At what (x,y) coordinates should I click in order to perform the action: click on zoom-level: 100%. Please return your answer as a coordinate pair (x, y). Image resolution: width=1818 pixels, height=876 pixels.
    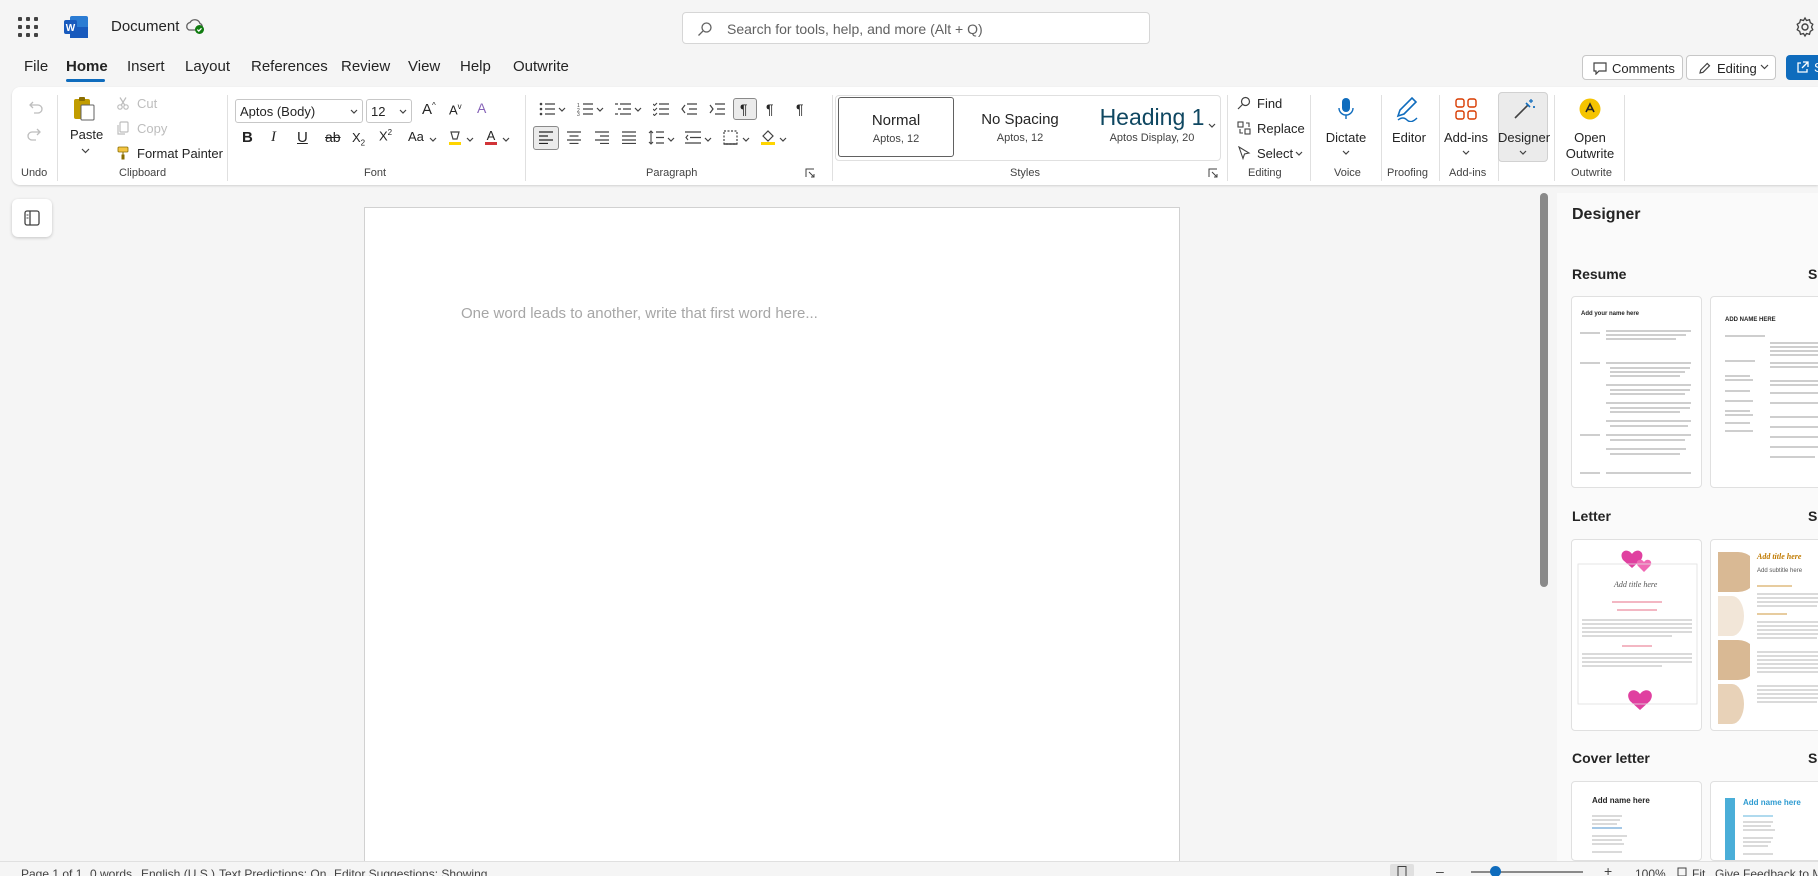
    Looking at the image, I should click on (1650, 871).